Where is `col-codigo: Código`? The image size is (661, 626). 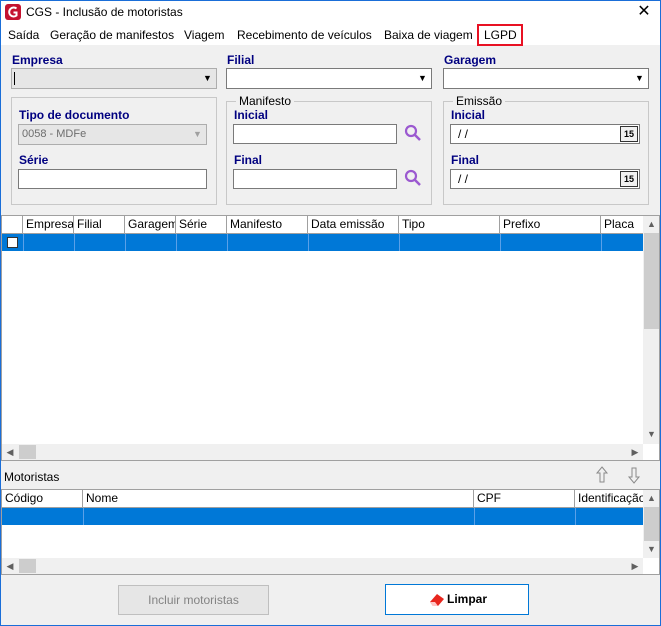 col-codigo: Código is located at coordinates (42, 498).